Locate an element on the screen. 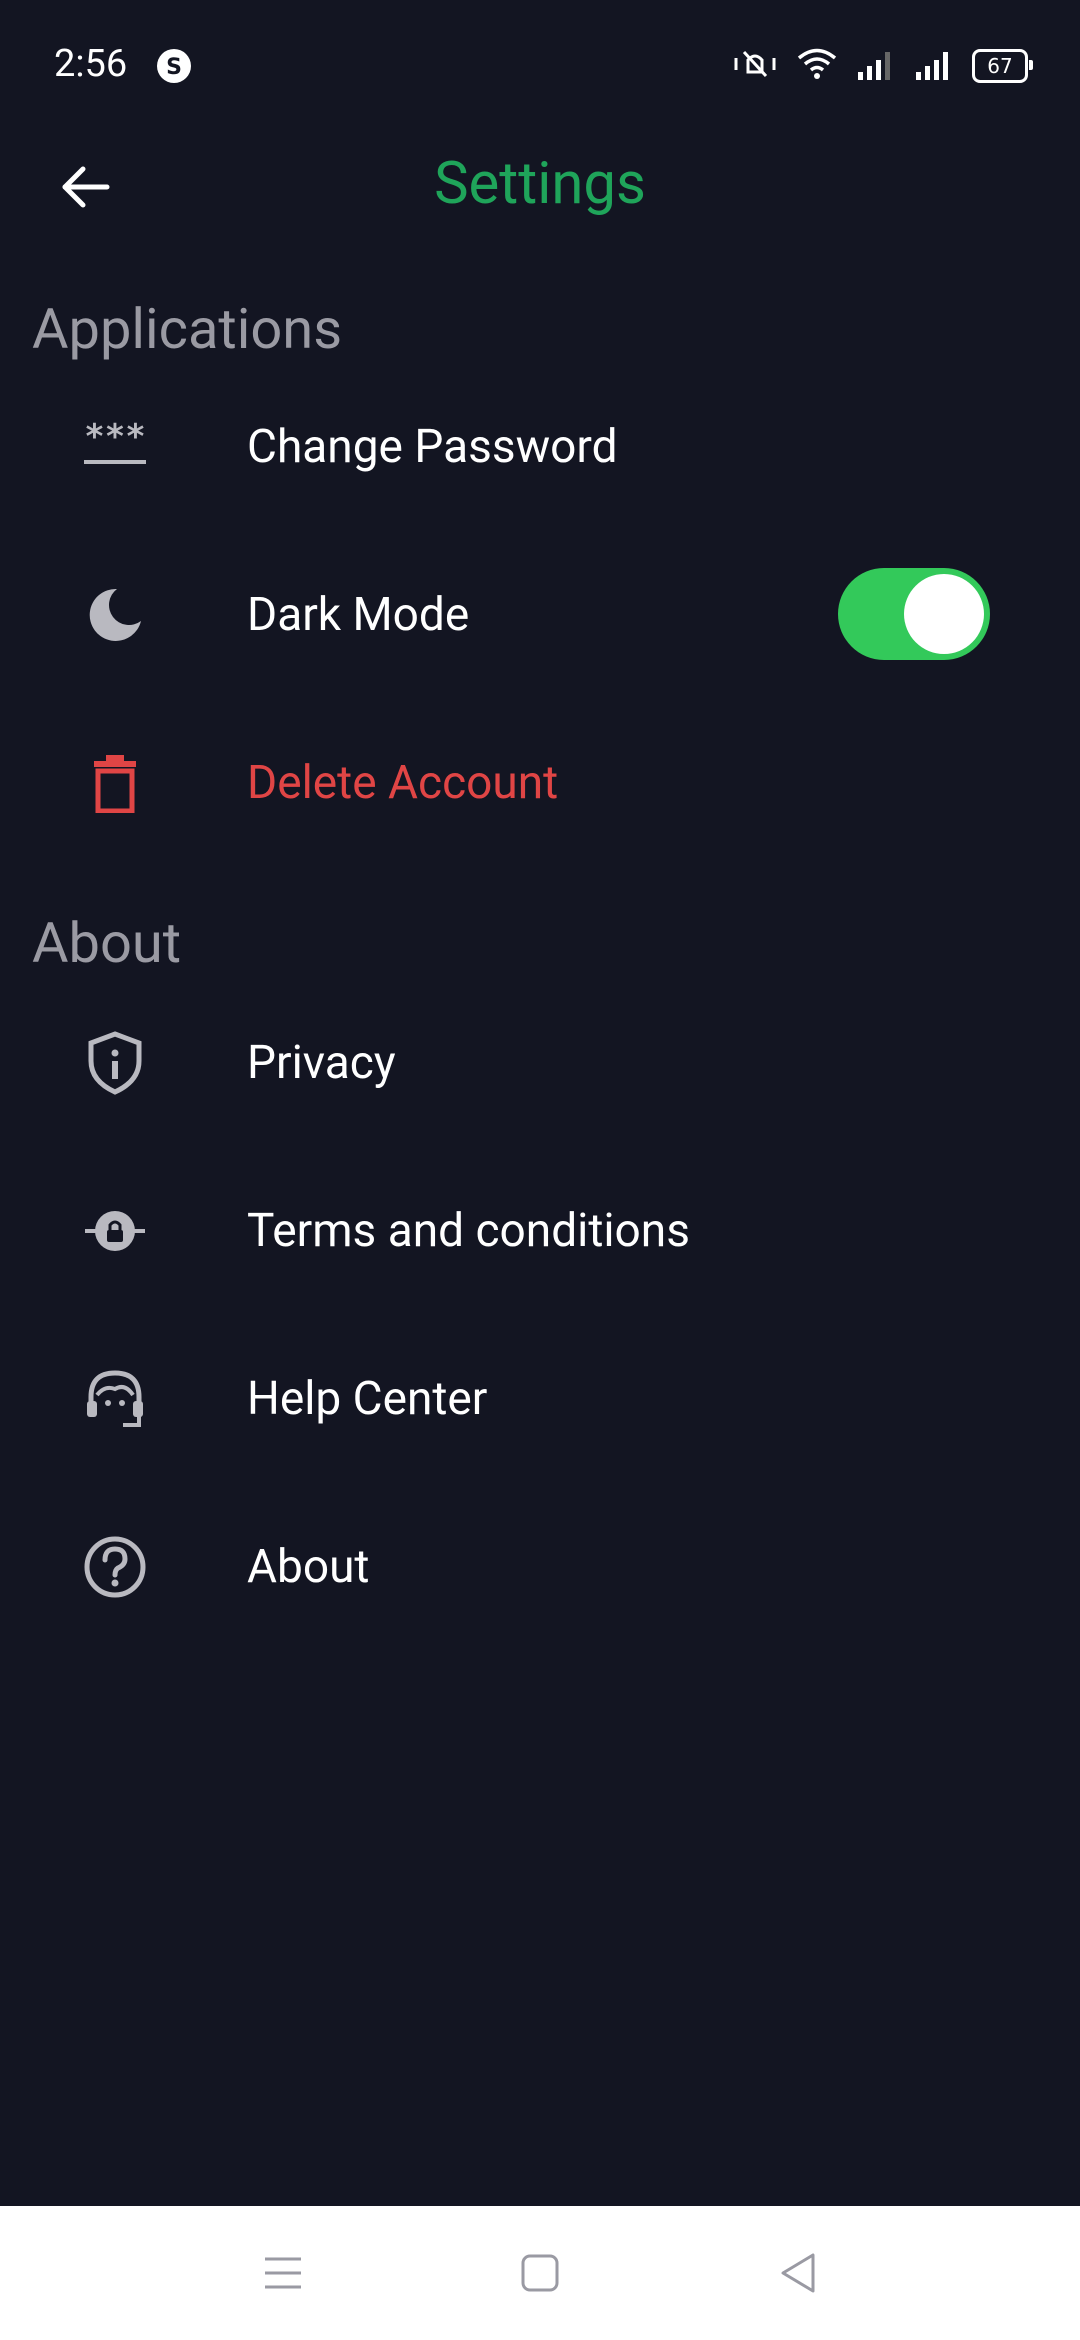 This screenshot has width=1080, height=2340. home-square-icon is located at coordinates (540, 2273).